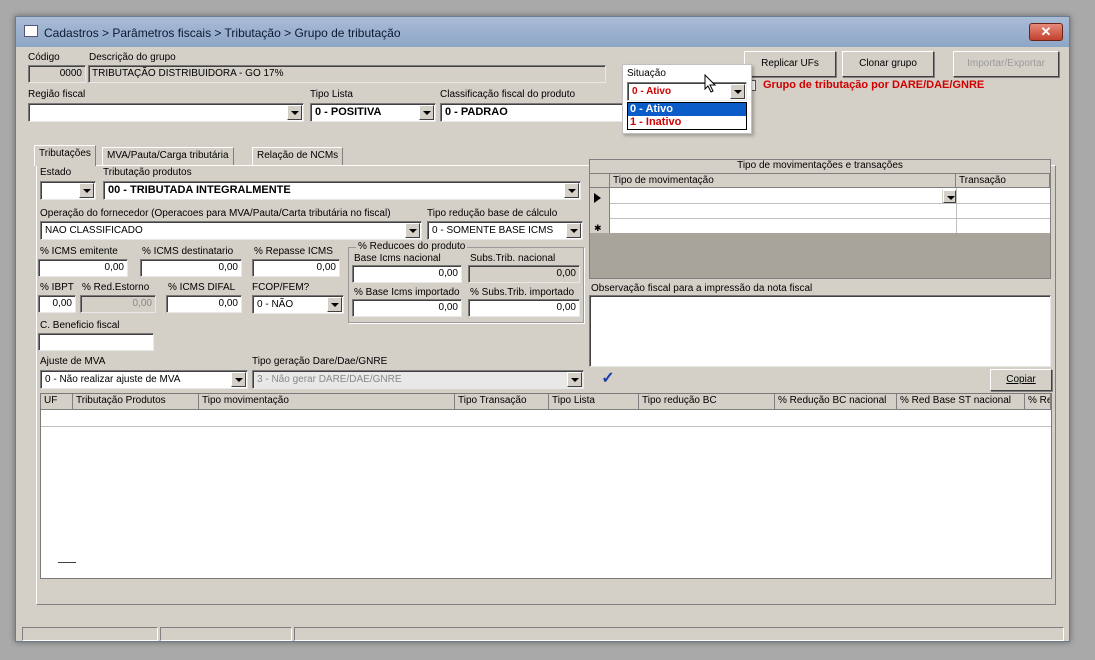 Image resolution: width=1095 pixels, height=660 pixels. What do you see at coordinates (1046, 32) in the screenshot?
I see `close-button: ✕` at bounding box center [1046, 32].